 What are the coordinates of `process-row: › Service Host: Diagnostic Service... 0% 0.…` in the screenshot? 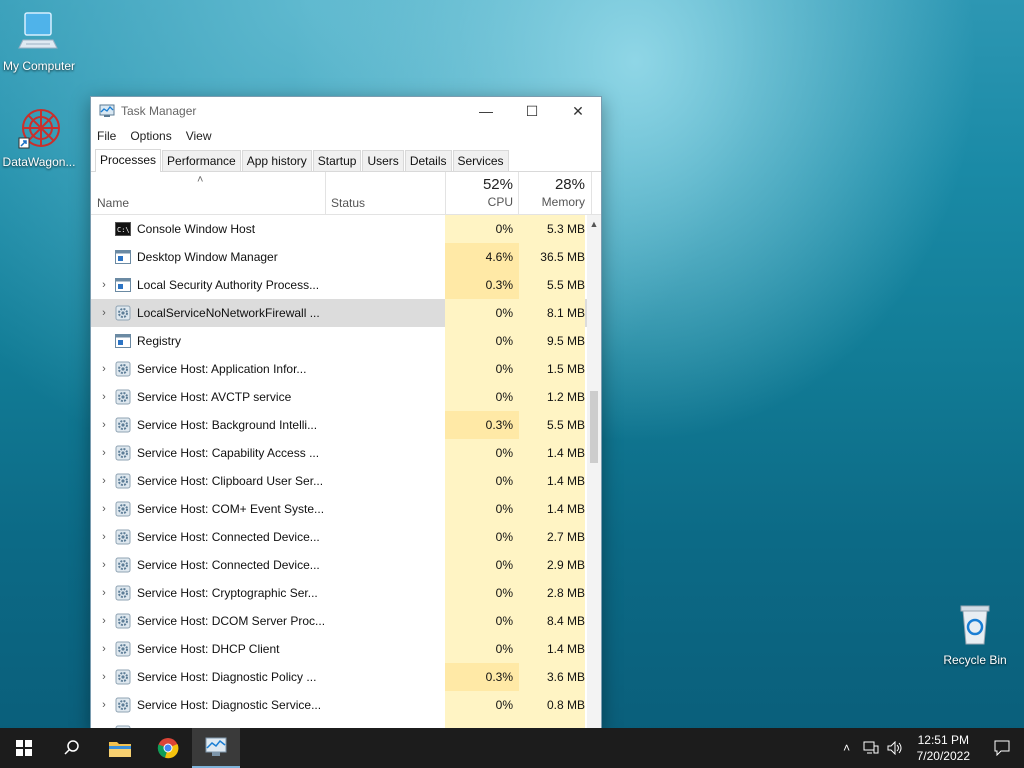 It's located at (346, 705).